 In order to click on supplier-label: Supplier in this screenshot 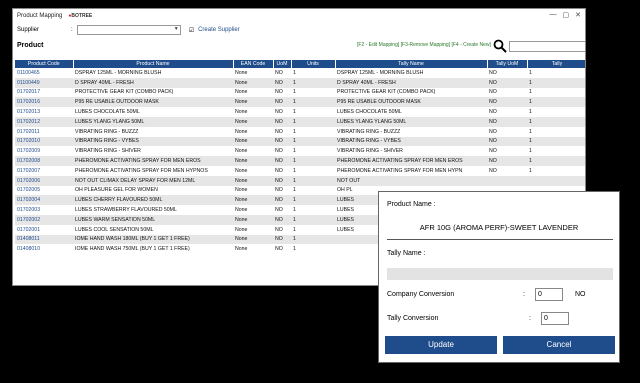, I will do `click(28, 30)`.